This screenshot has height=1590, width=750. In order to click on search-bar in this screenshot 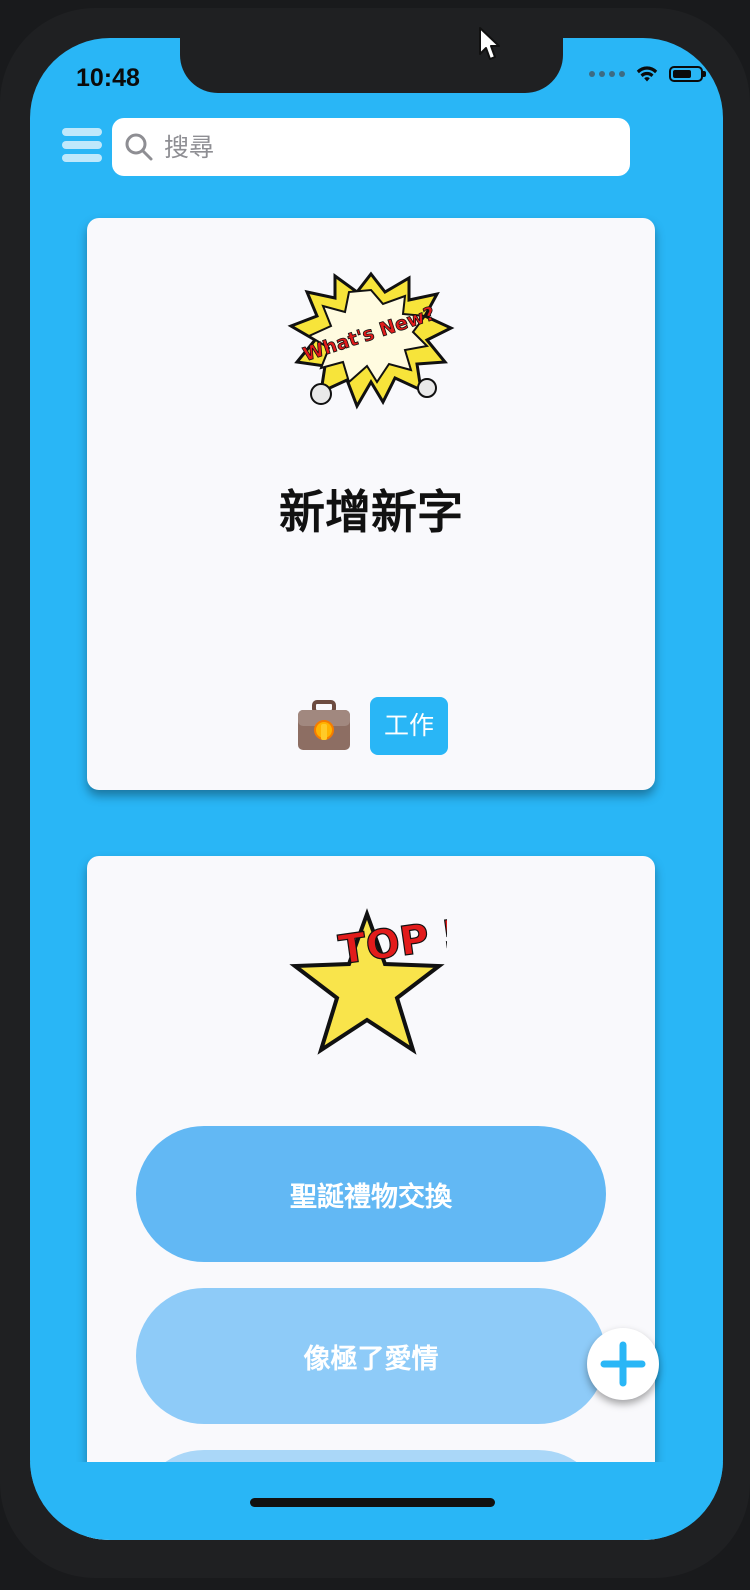, I will do `click(371, 147)`.